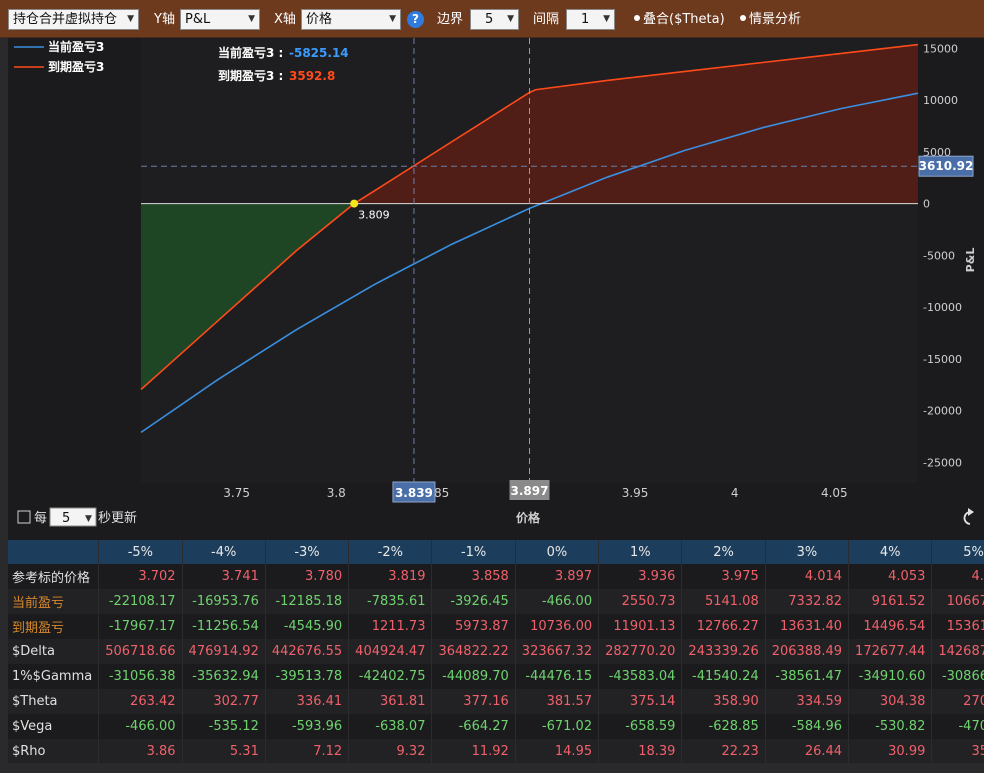 The image size is (984, 773). I want to click on table-cell: 30.99, so click(890, 751).